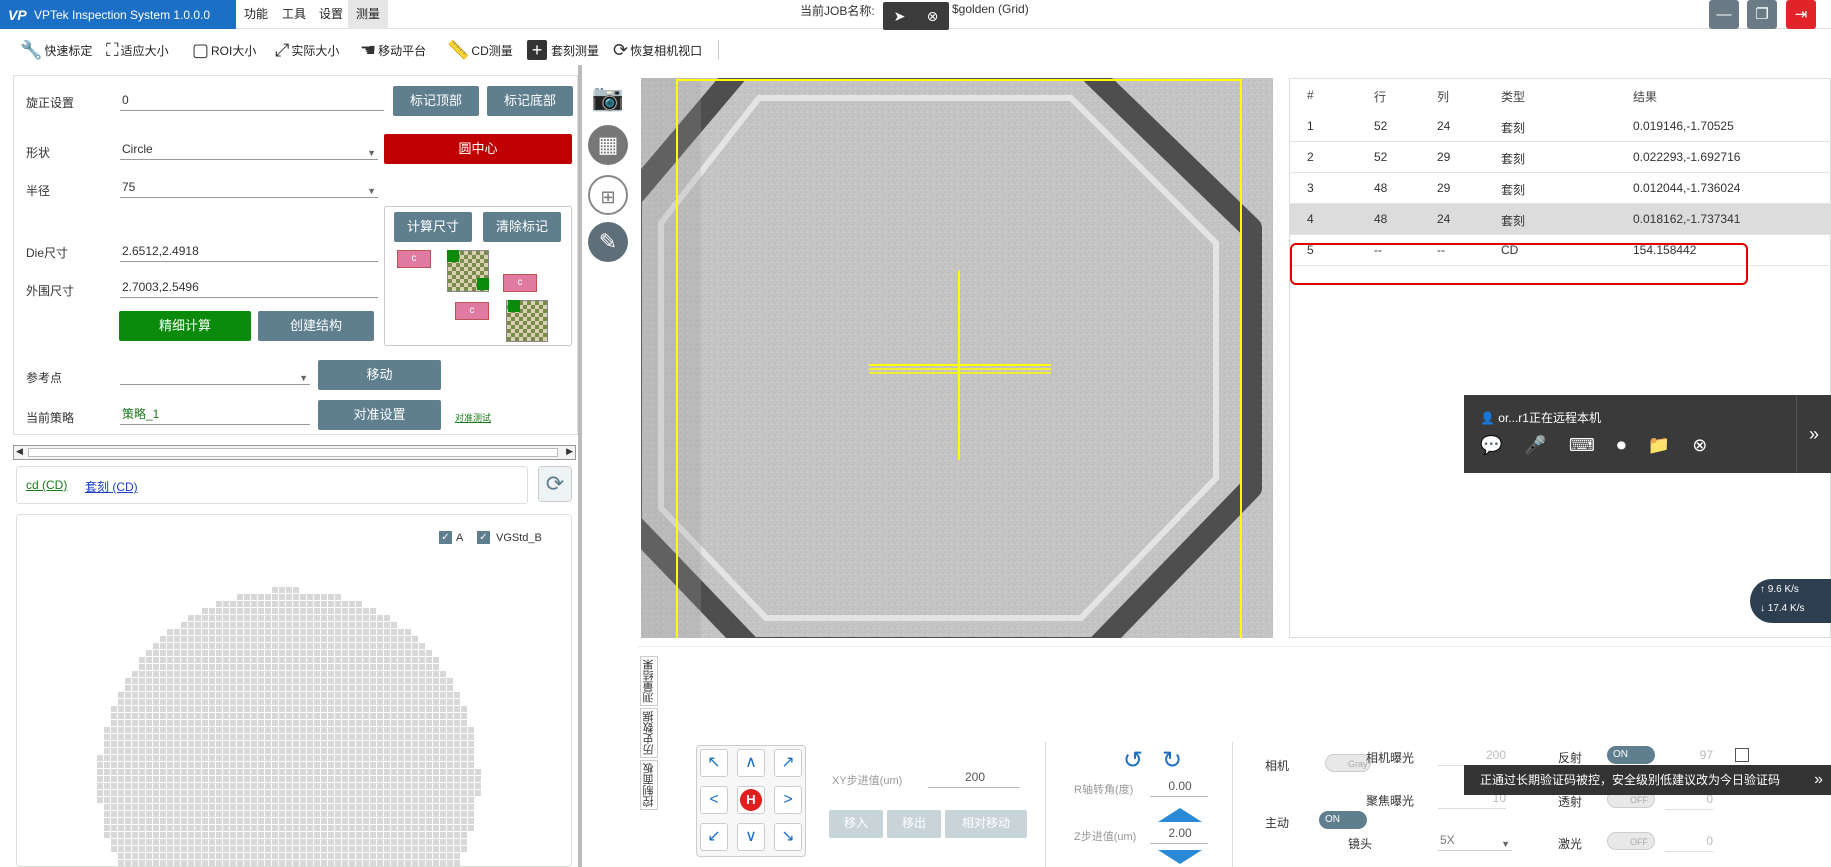 This screenshot has width=1831, height=867. Describe the element at coordinates (666, 50) in the screenshot. I see `toolbar-label: 恢复相机视口` at that location.